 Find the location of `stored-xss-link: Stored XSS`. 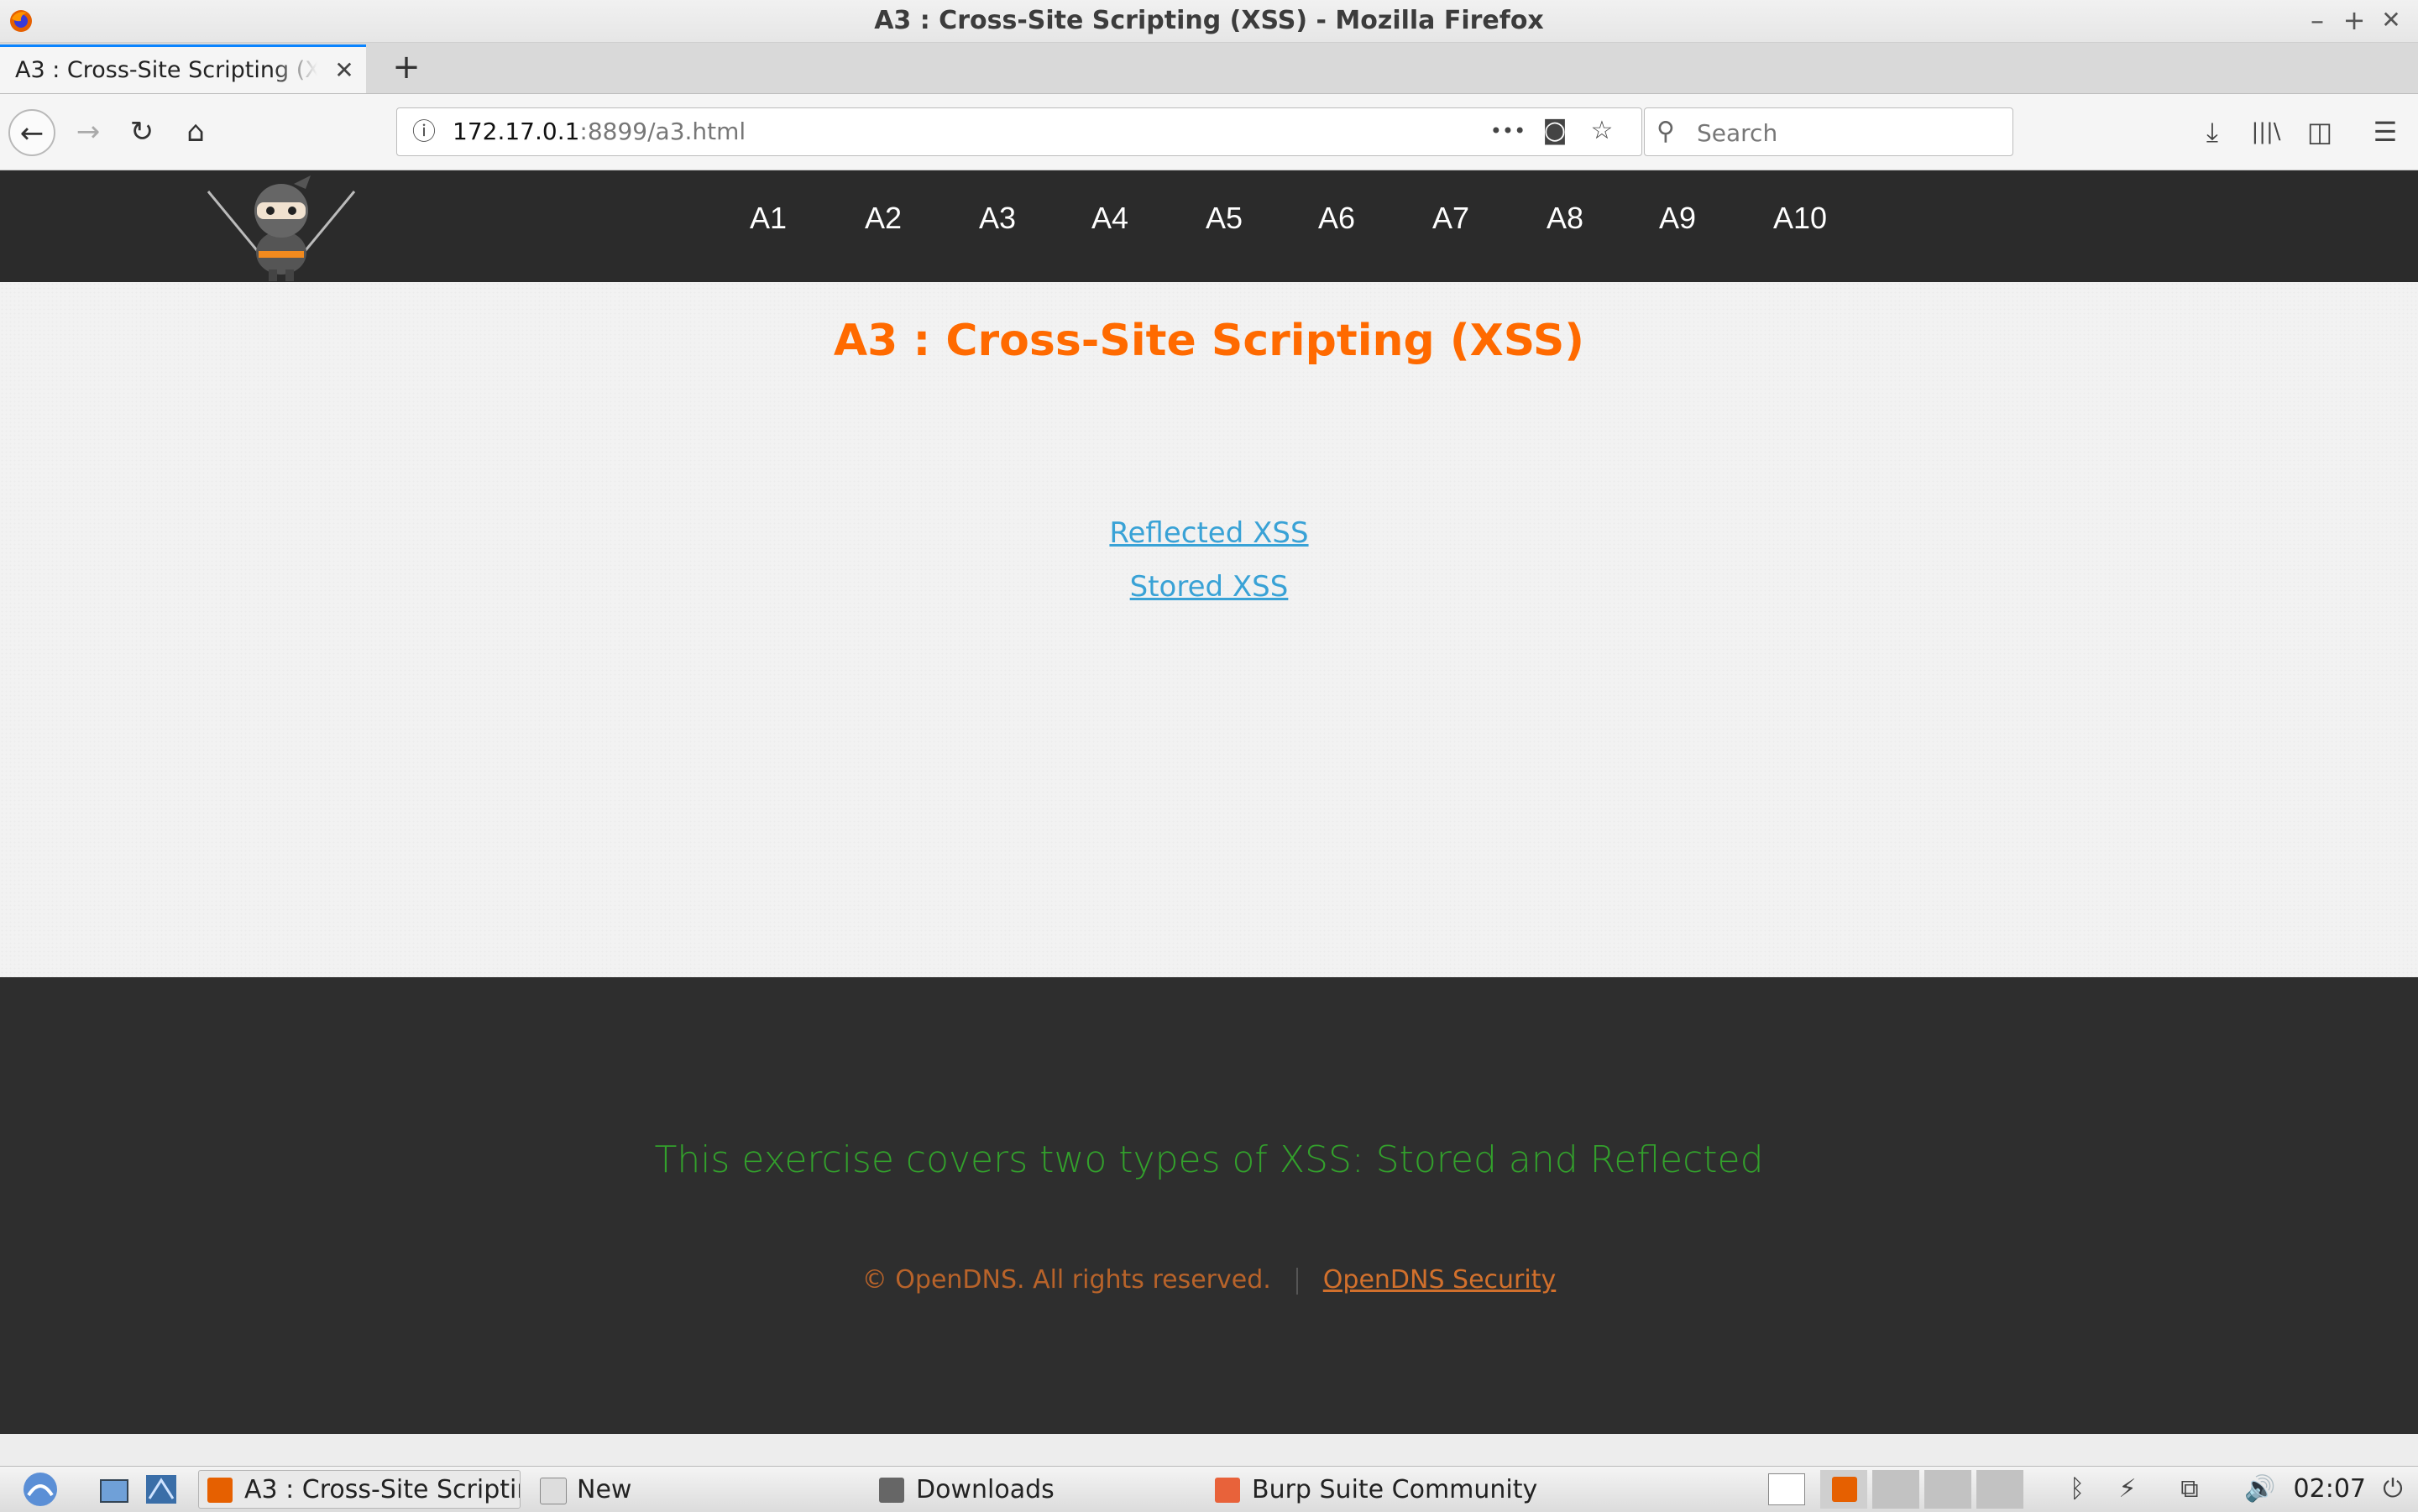

stored-xss-link: Stored XSS is located at coordinates (1209, 587).